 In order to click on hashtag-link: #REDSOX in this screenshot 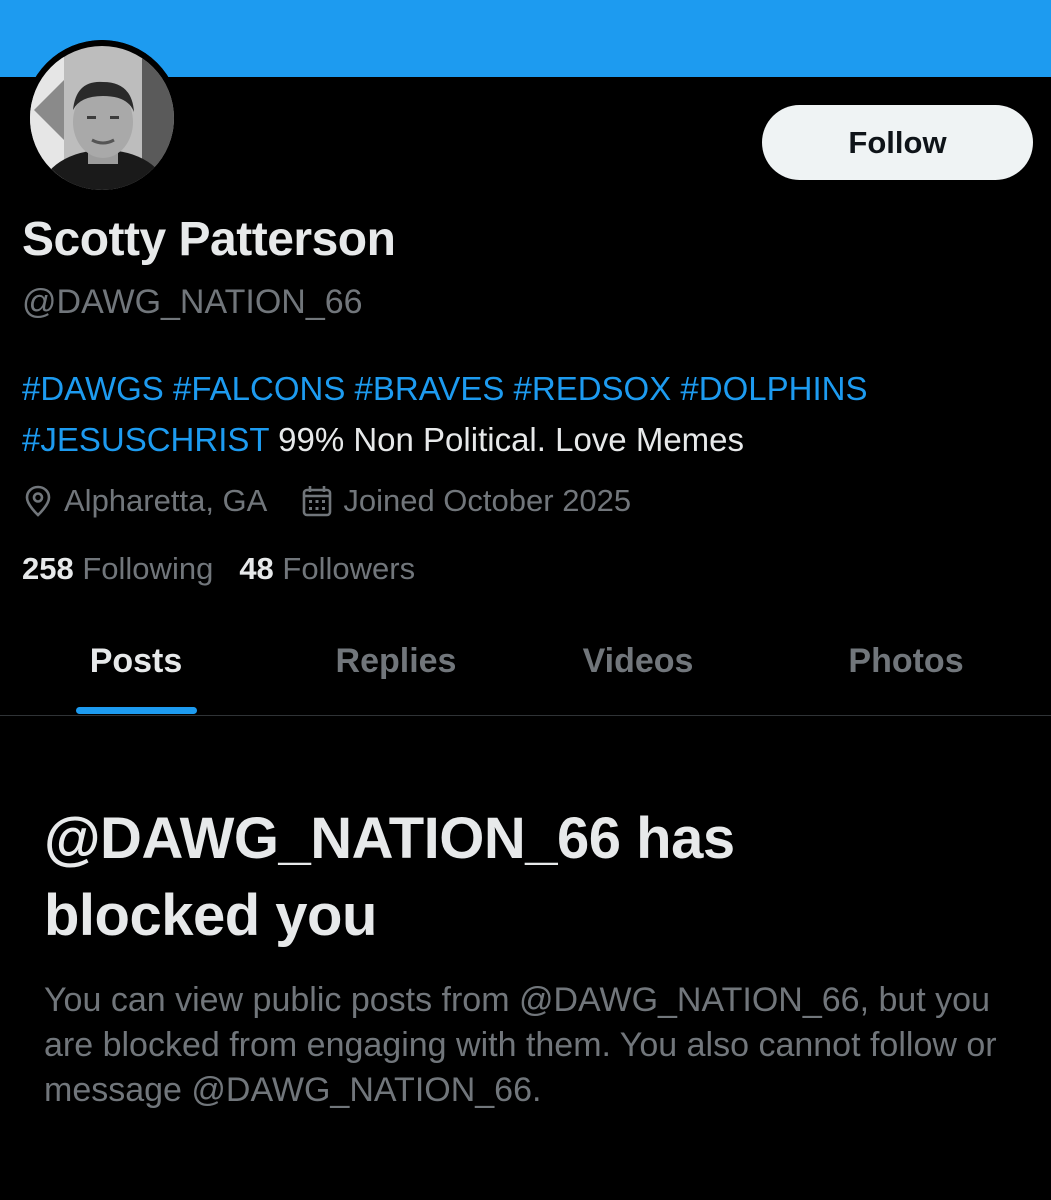, I will do `click(593, 388)`.